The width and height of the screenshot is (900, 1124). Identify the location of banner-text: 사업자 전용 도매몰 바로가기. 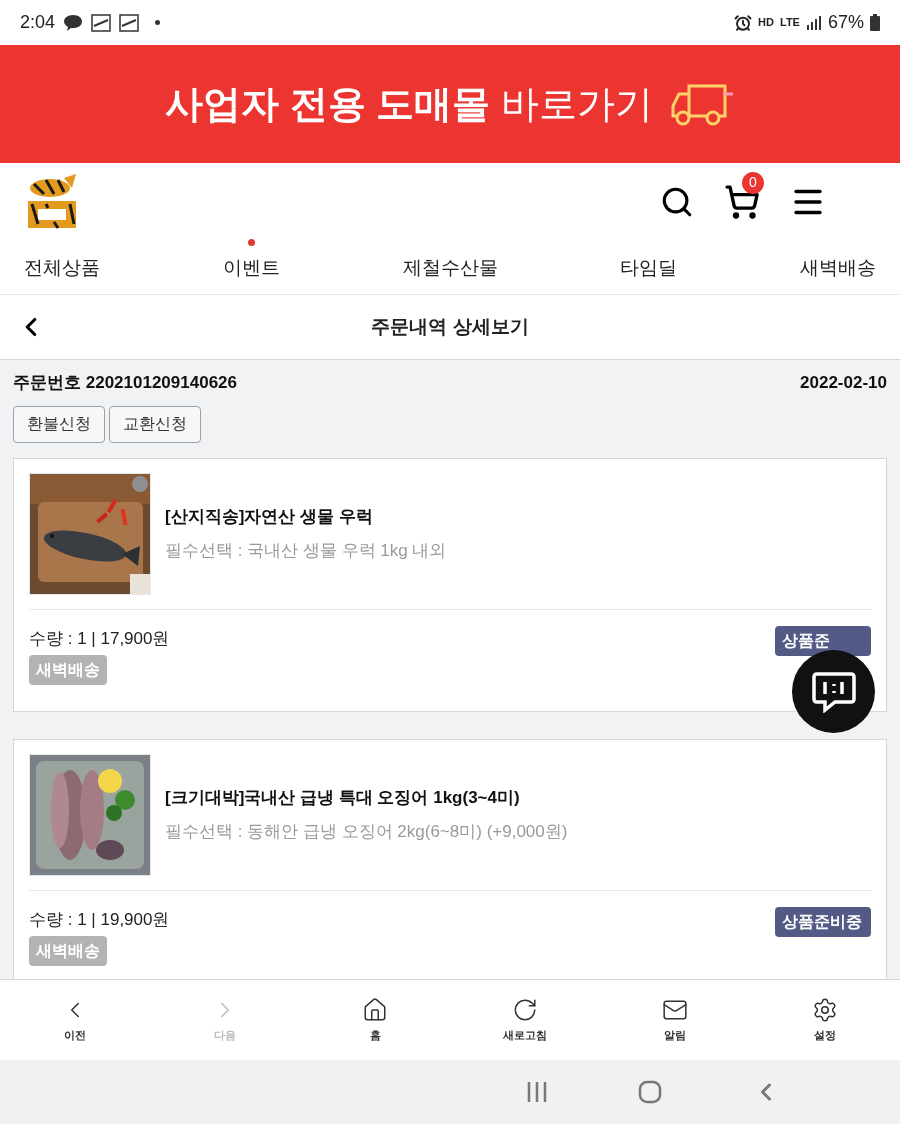
(409, 104).